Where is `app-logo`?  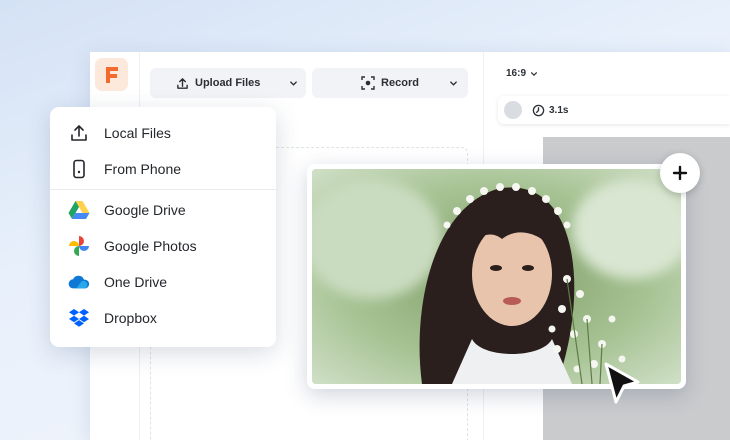
app-logo is located at coordinates (111, 74).